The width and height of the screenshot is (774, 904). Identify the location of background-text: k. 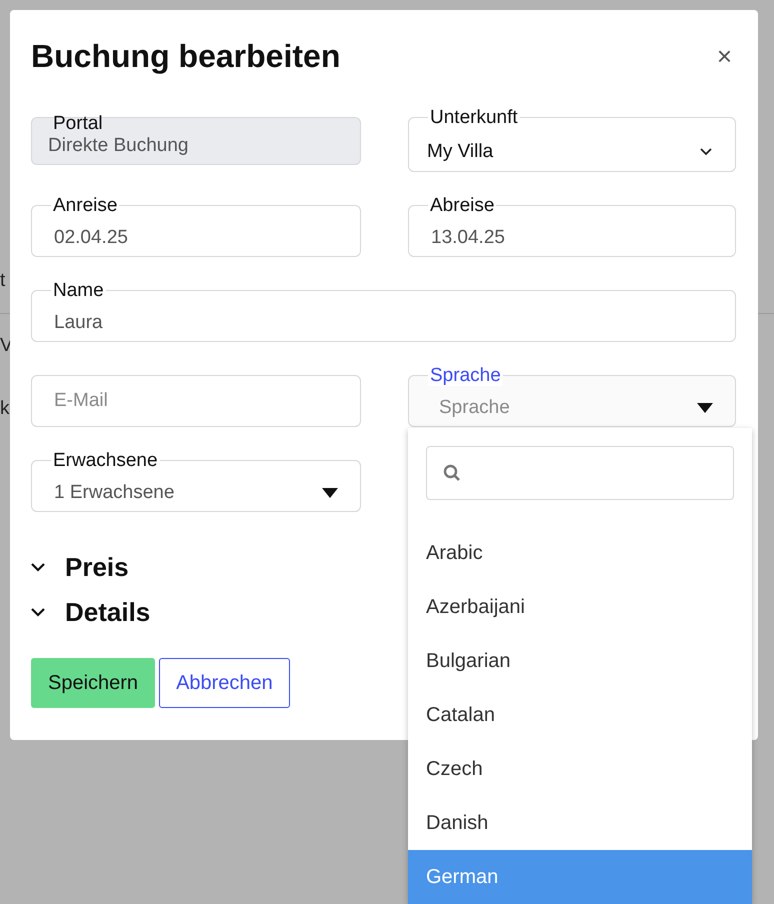
(5, 409).